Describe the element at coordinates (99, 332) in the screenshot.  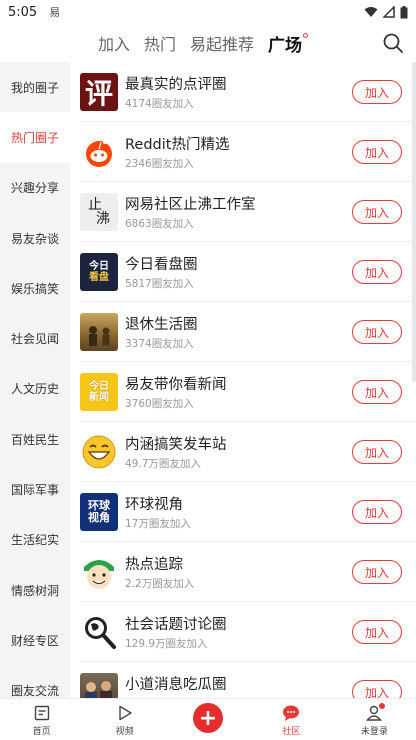
I see `retirement-photo-icon` at that location.